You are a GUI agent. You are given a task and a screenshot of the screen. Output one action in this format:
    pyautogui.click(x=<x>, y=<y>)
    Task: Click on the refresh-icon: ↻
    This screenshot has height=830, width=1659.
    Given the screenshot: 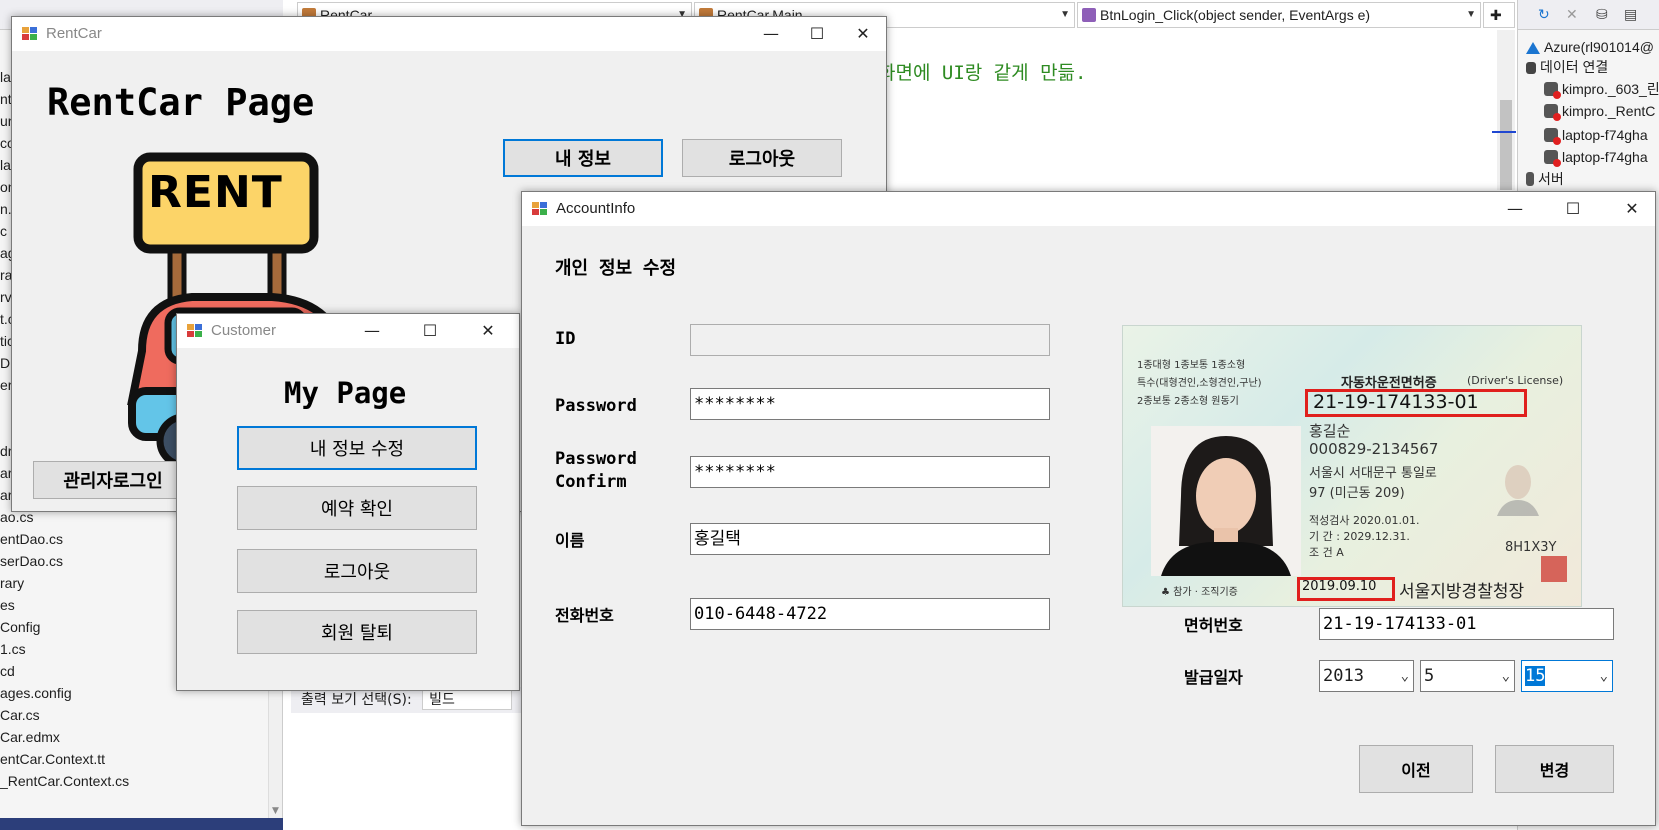 What is the action you would take?
    pyautogui.click(x=1544, y=15)
    